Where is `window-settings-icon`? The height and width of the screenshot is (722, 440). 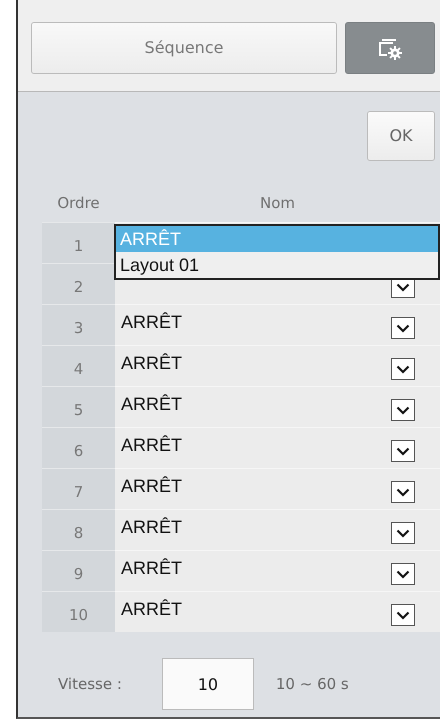 window-settings-icon is located at coordinates (390, 49).